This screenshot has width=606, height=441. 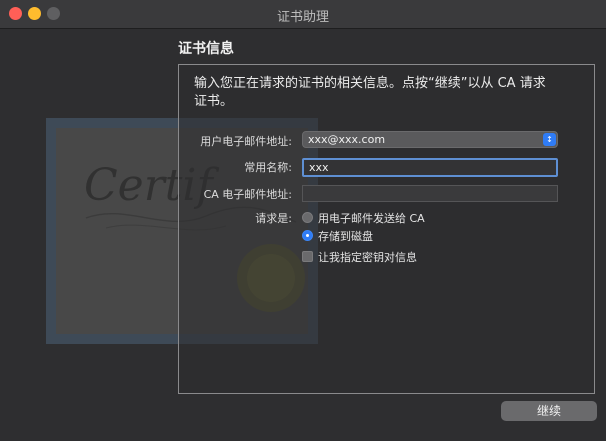 What do you see at coordinates (430, 139) in the screenshot?
I see `email-select: xxx@xxx.com ↕` at bounding box center [430, 139].